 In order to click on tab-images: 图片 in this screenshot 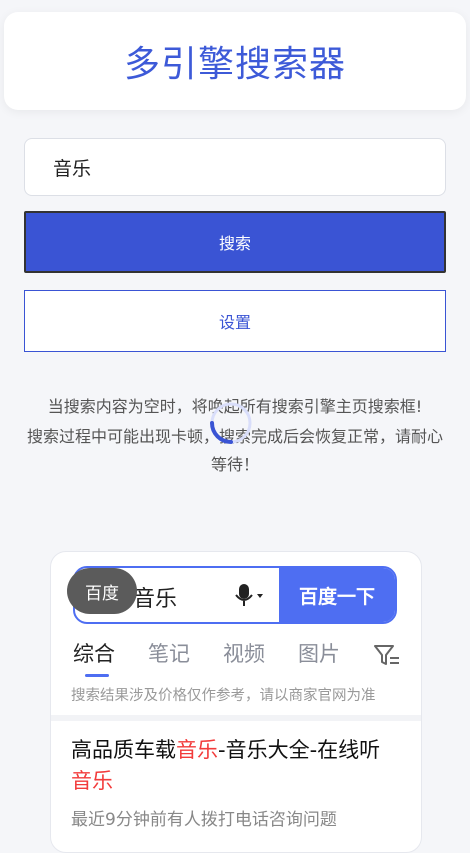, I will do `click(319, 653)`.